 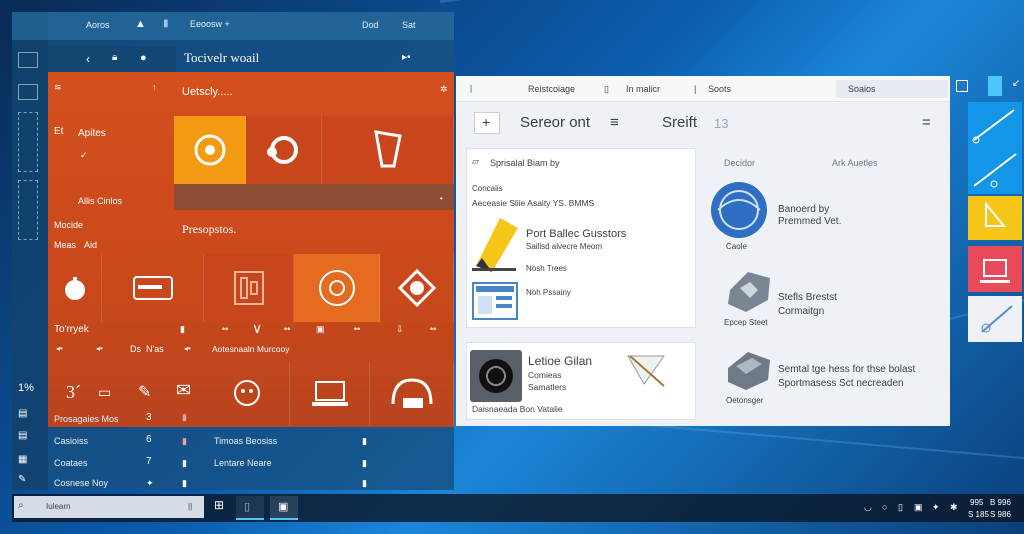 I want to click on tile-person, so click(x=247, y=394).